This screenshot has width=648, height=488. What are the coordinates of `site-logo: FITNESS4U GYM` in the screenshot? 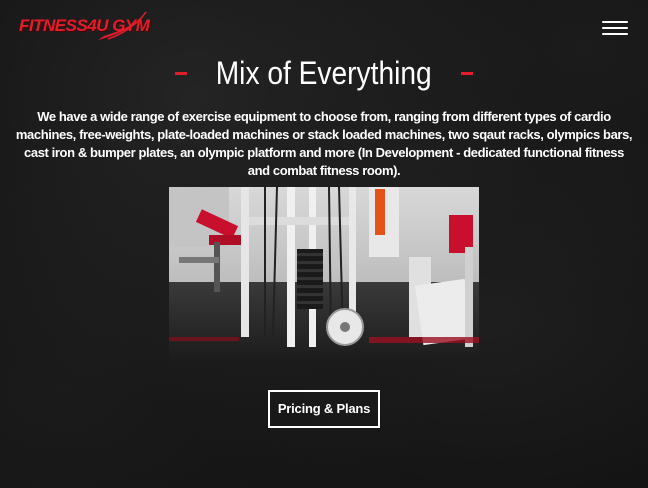 It's located at (84, 26).